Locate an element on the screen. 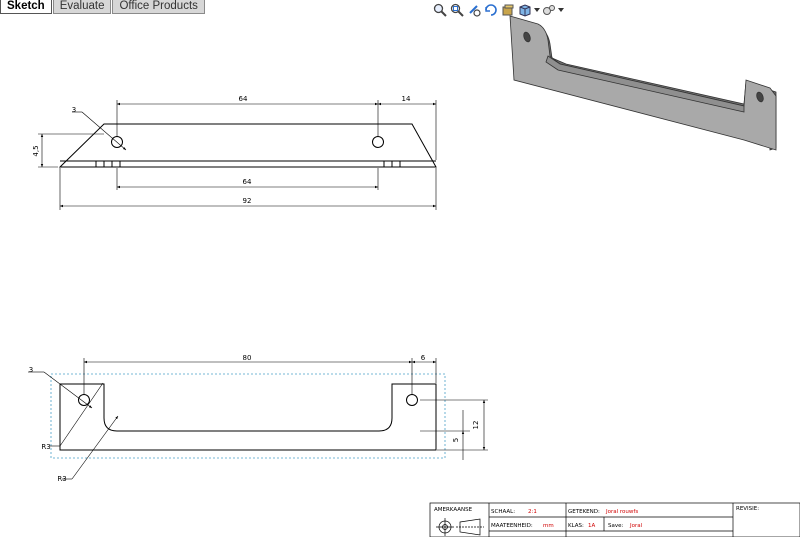 This screenshot has width=800, height=537. top-view is located at coordinates (237, 155).